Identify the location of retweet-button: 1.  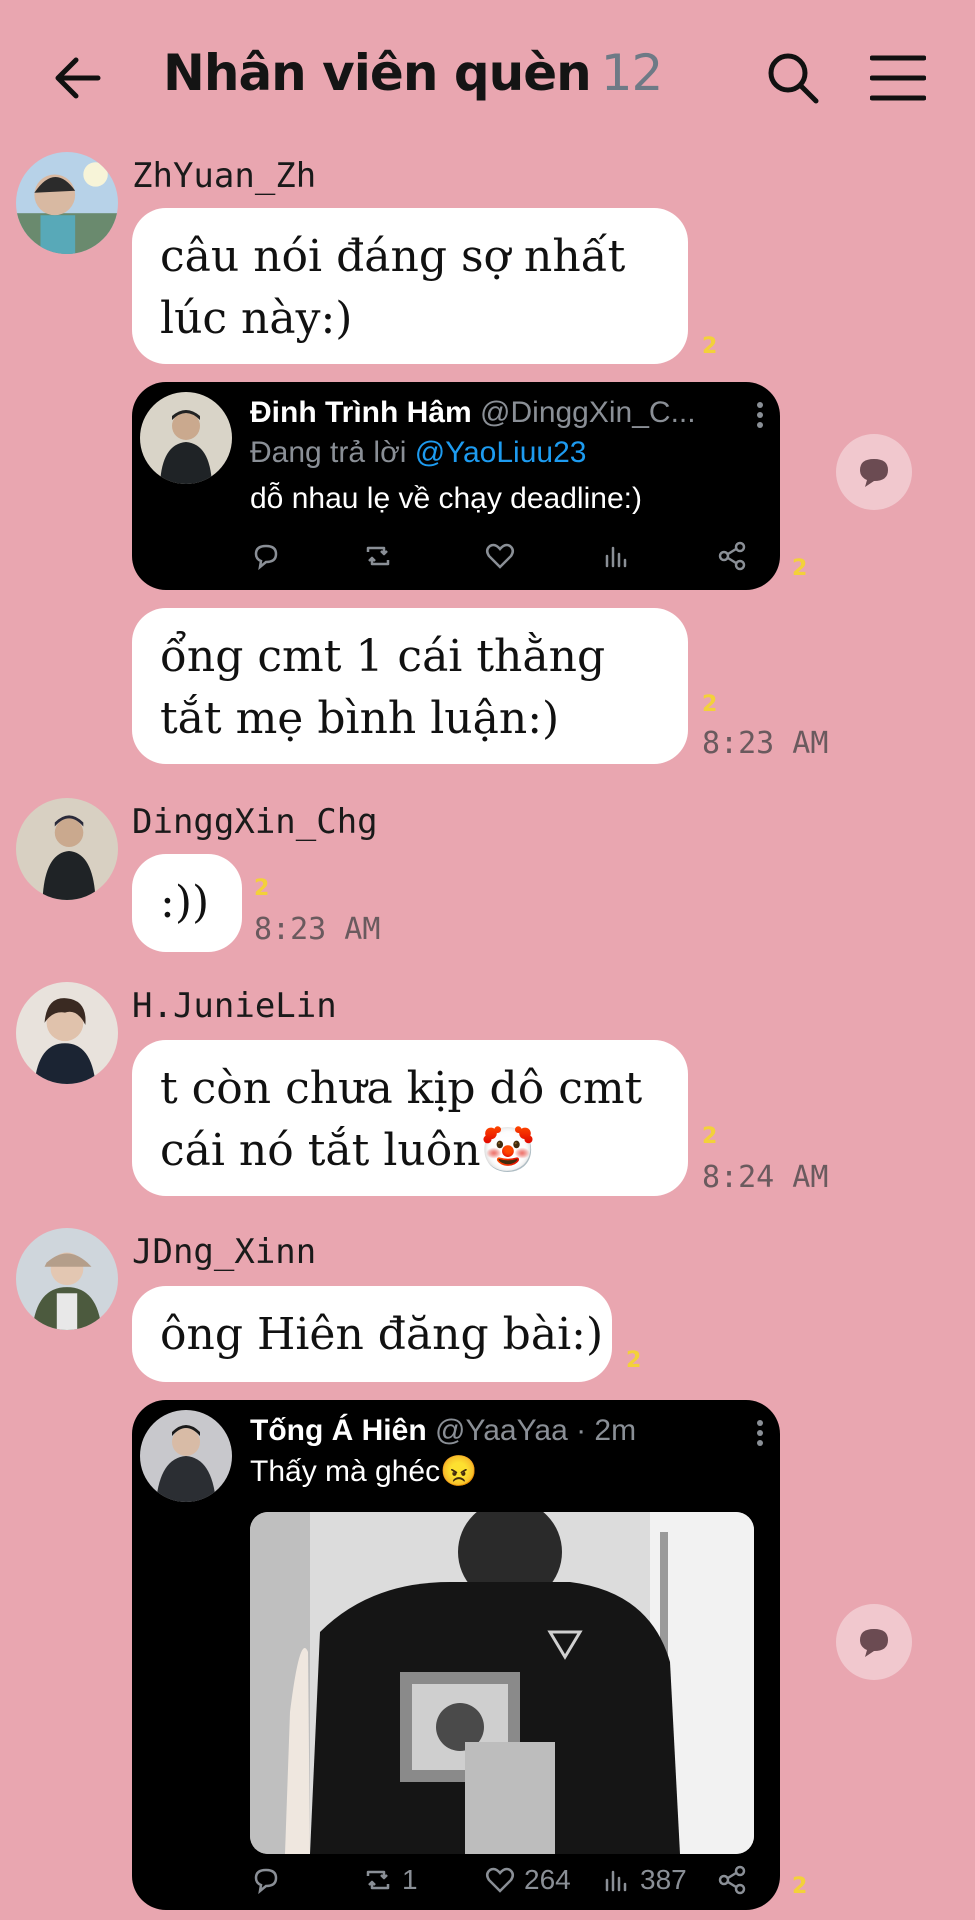
(390, 1880).